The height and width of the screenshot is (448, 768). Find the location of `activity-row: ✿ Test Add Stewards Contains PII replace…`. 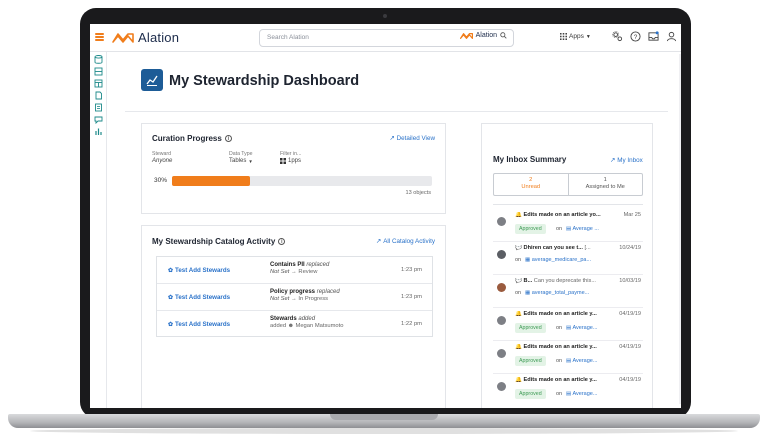

activity-row: ✿ Test Add Stewards Contains PII replace… is located at coordinates (294, 270).